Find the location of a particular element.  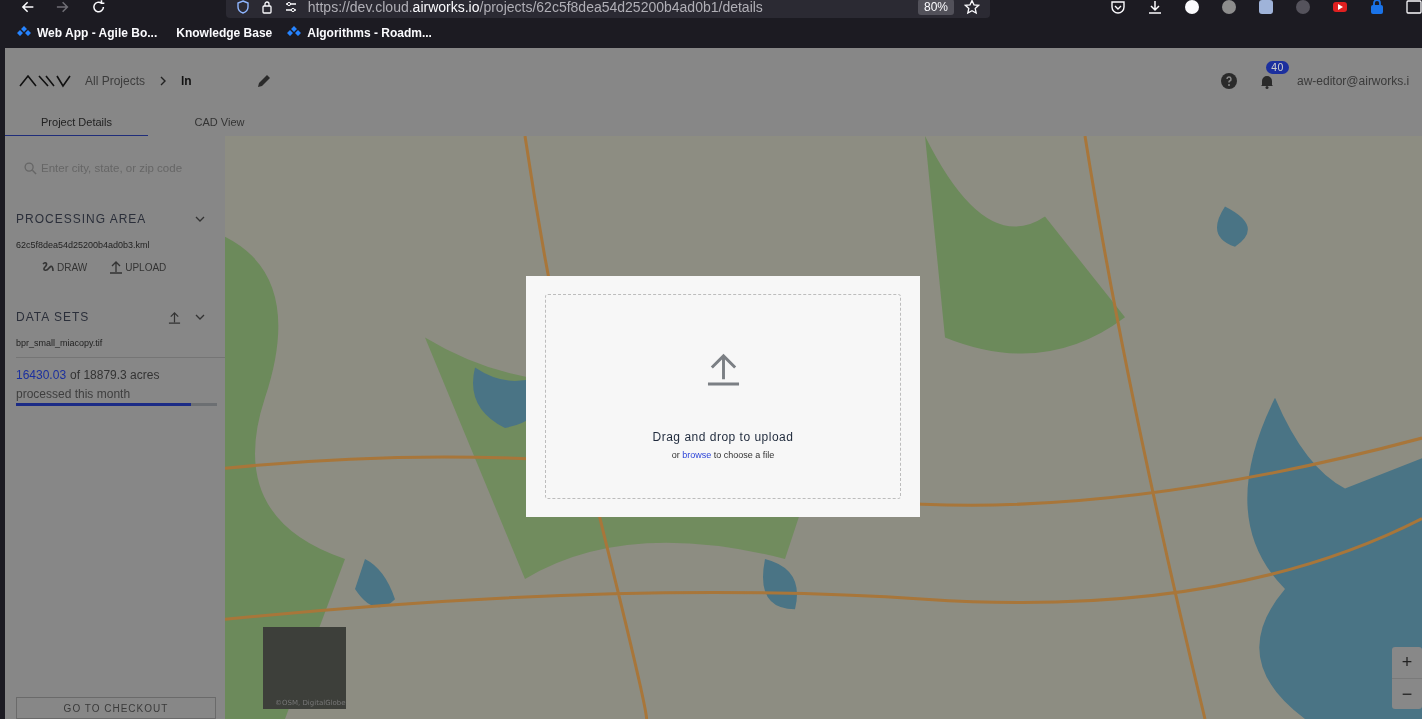

action-button: UPLOAD is located at coordinates (138, 267).